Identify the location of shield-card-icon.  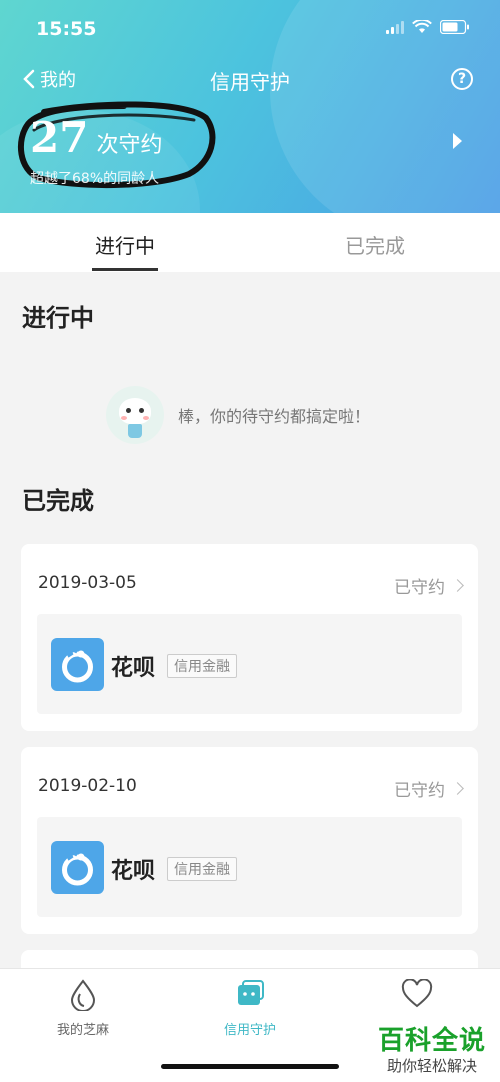
(251, 992).